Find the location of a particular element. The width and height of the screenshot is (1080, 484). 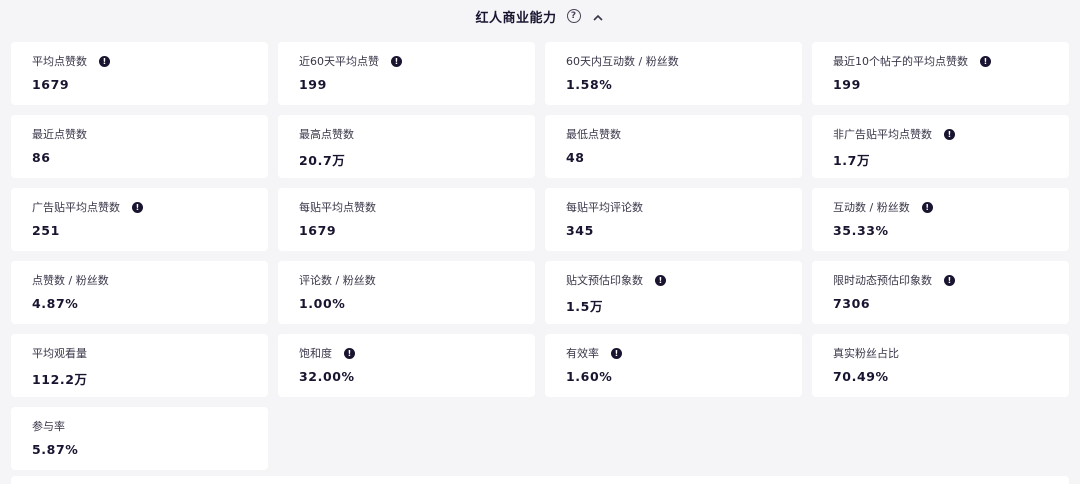

metric-value: 1.5万 is located at coordinates (585, 306).